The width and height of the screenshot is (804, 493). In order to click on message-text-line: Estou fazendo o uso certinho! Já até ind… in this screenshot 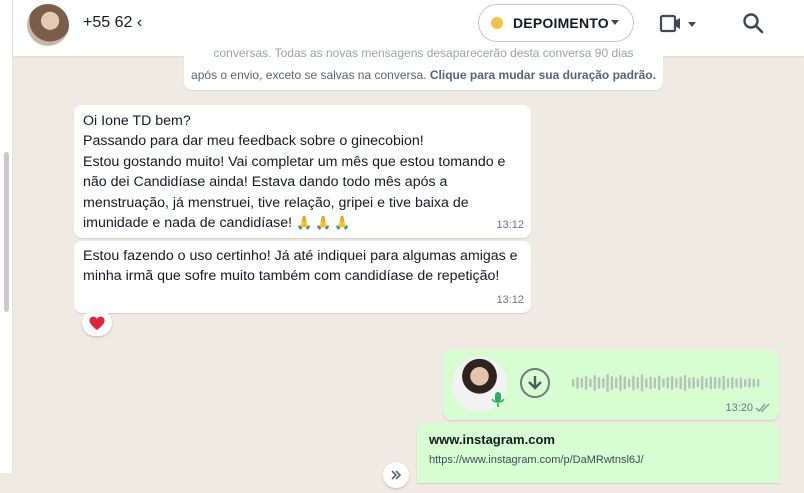, I will do `click(300, 256)`.